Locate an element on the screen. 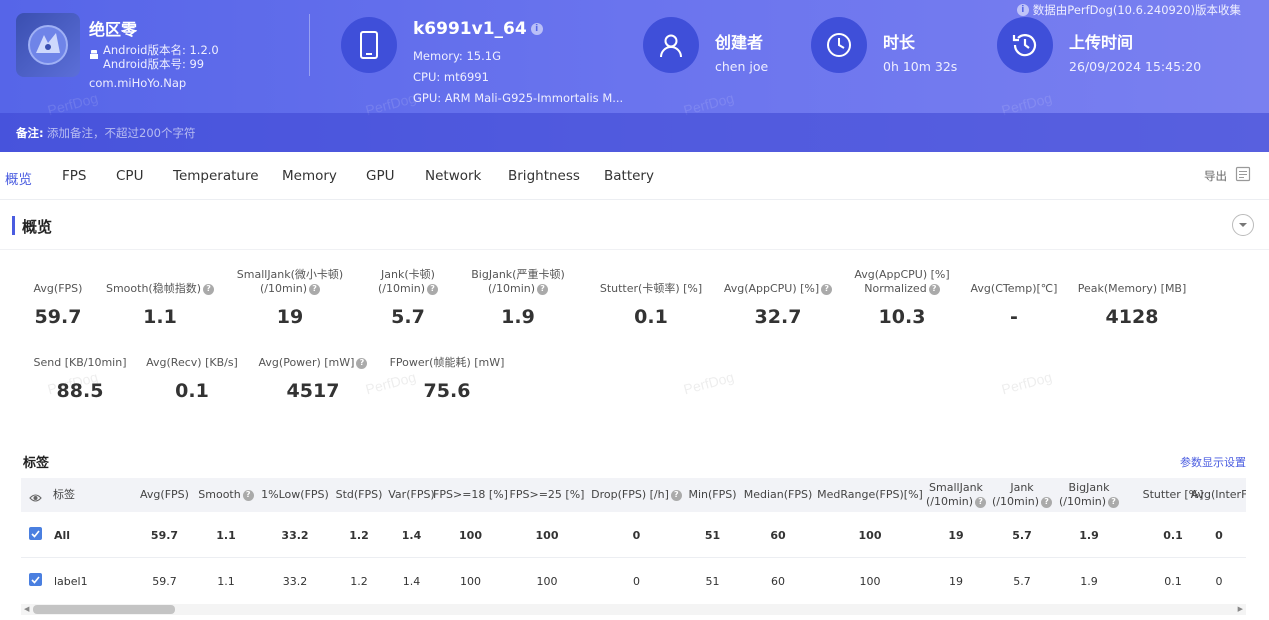  metric-value: 75.6 is located at coordinates (447, 391).